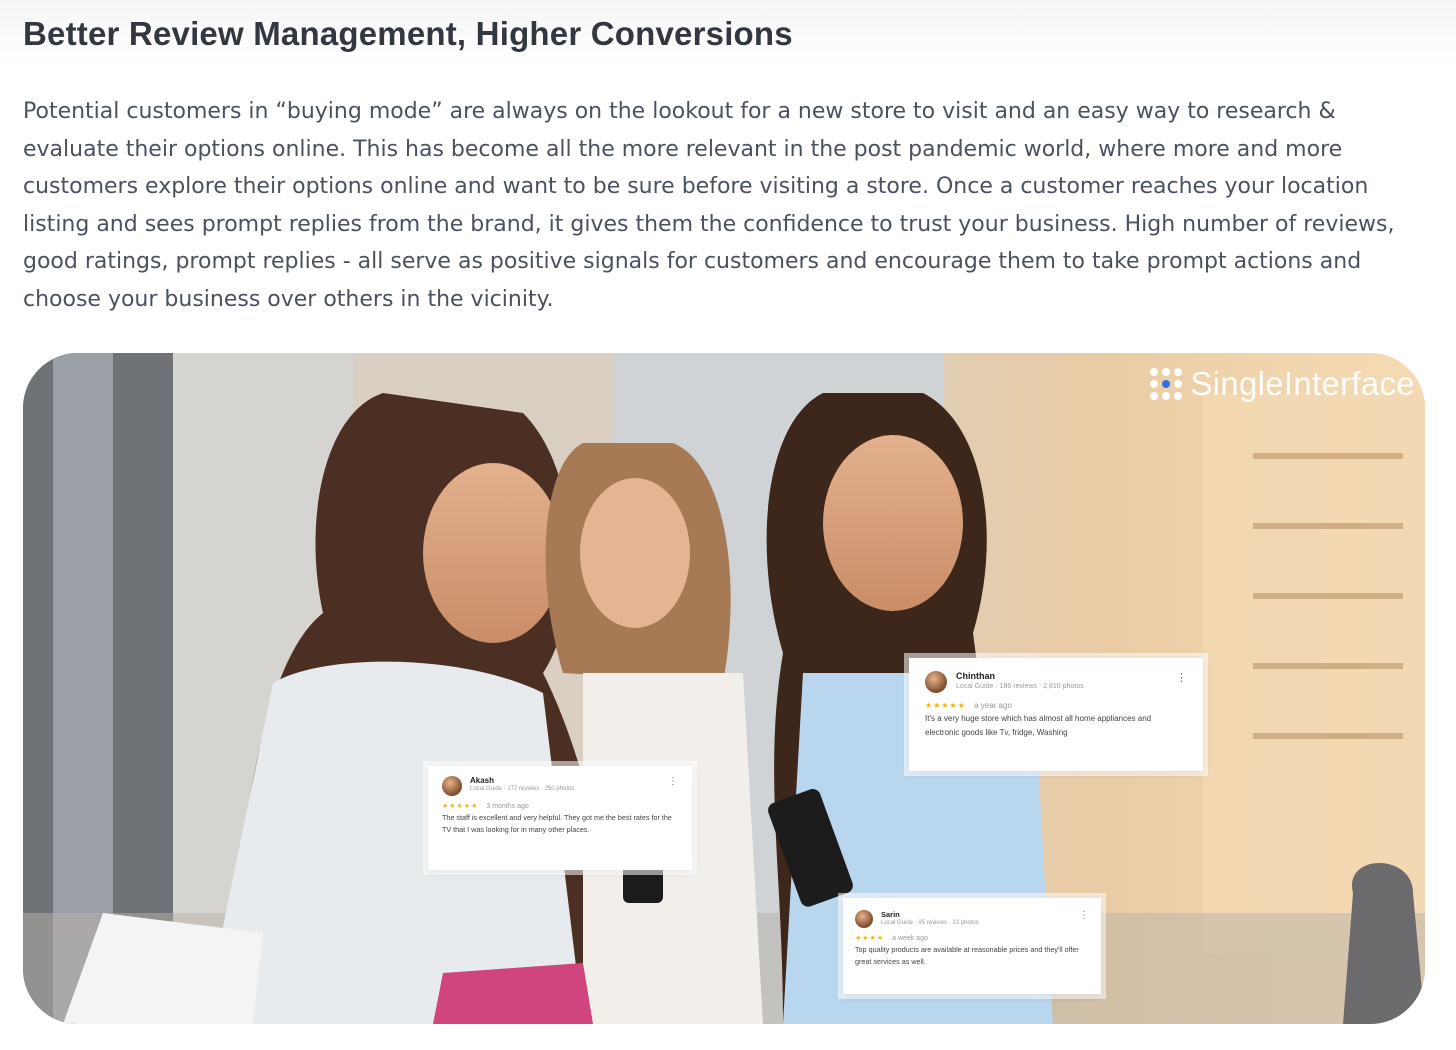 This screenshot has height=1050, width=1456. What do you see at coordinates (507, 806) in the screenshot?
I see `review-time: 3 months ago` at bounding box center [507, 806].